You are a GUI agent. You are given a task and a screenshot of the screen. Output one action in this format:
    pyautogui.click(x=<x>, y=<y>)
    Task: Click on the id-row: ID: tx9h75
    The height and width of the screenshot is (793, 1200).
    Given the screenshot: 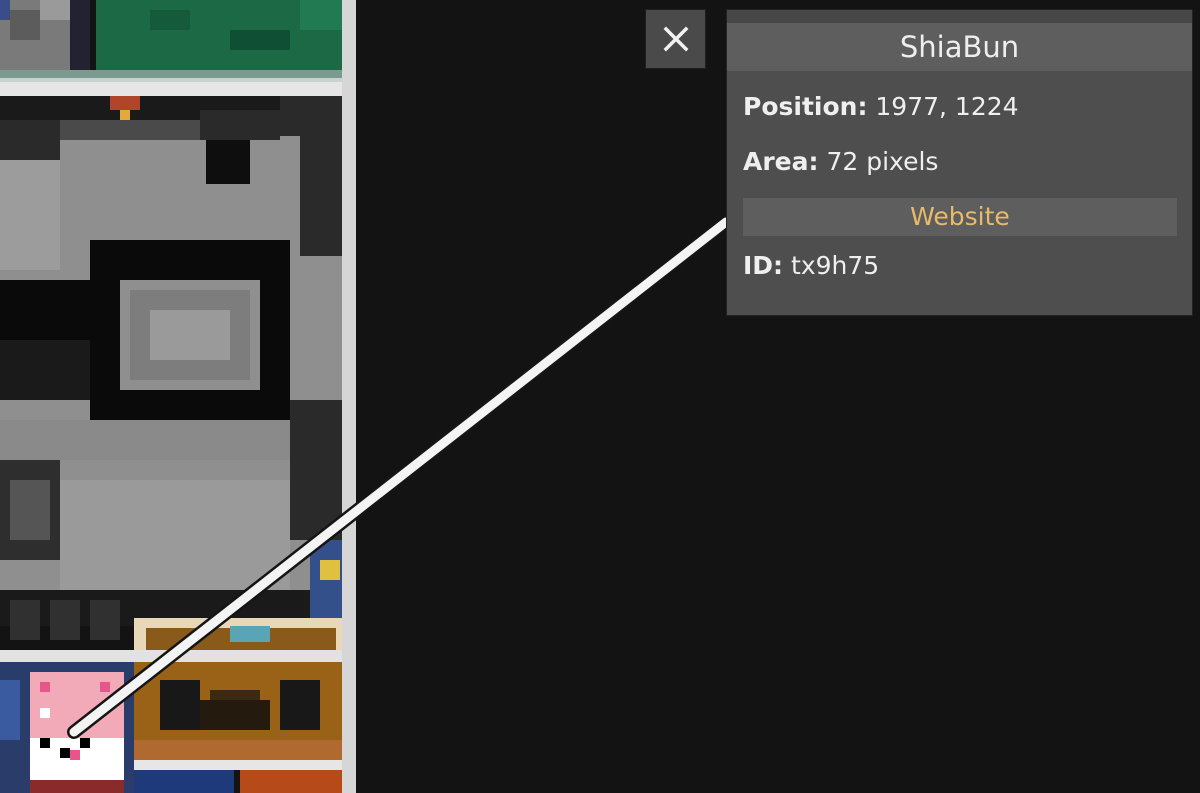 What is the action you would take?
    pyautogui.click(x=811, y=265)
    